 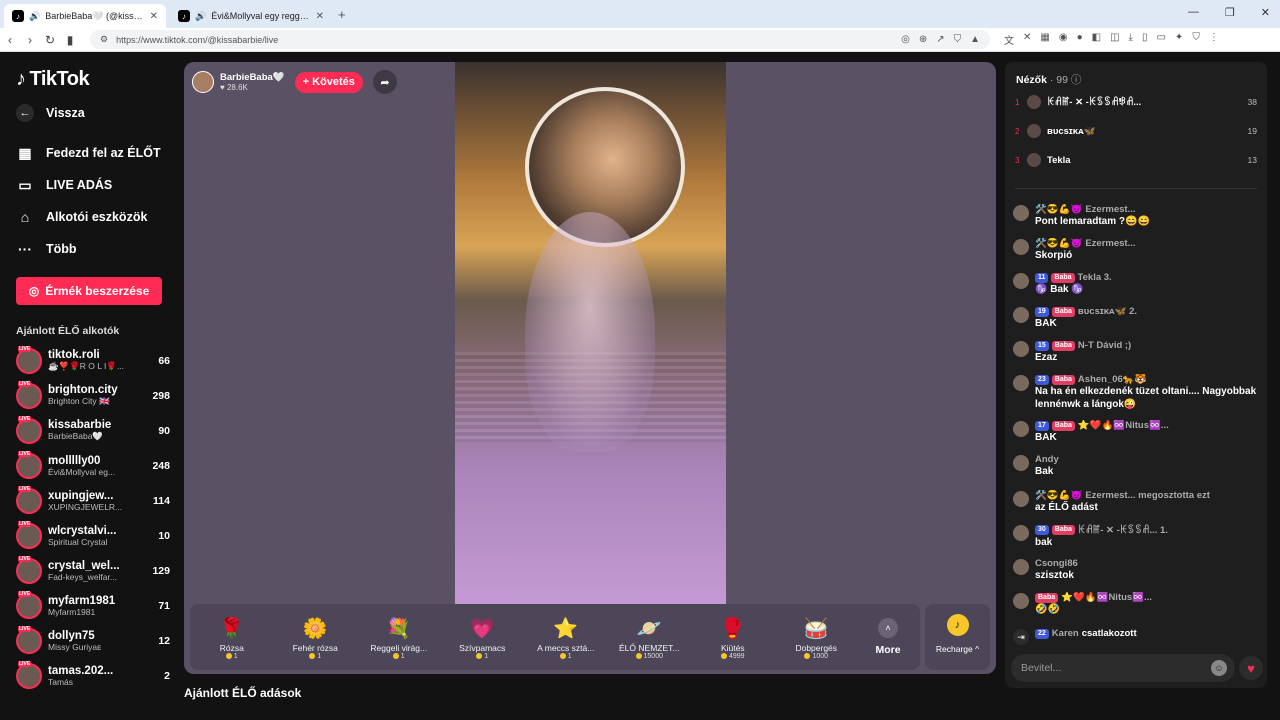 What do you see at coordinates (70, 40) in the screenshot?
I see `bookmark-icon: ▮` at bounding box center [70, 40].